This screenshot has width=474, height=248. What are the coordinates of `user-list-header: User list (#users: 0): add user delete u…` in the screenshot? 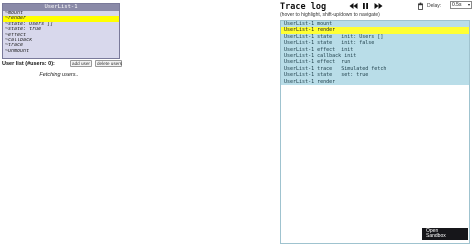 It's located at (62, 64).